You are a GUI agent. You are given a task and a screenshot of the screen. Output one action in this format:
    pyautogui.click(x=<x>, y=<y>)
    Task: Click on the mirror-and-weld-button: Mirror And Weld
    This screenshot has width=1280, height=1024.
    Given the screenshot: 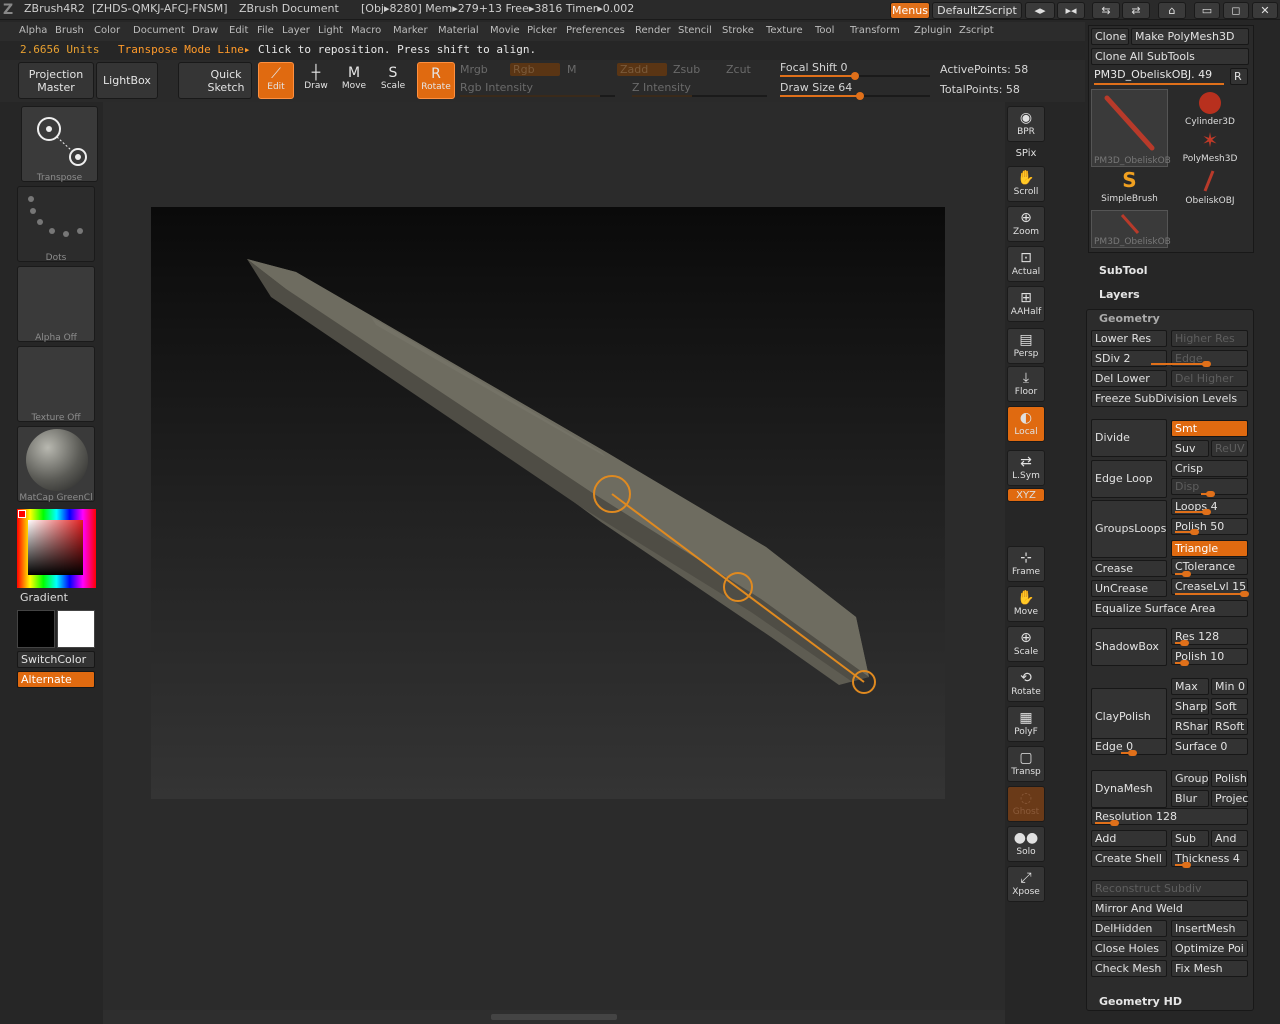 What is the action you would take?
    pyautogui.click(x=1169, y=908)
    